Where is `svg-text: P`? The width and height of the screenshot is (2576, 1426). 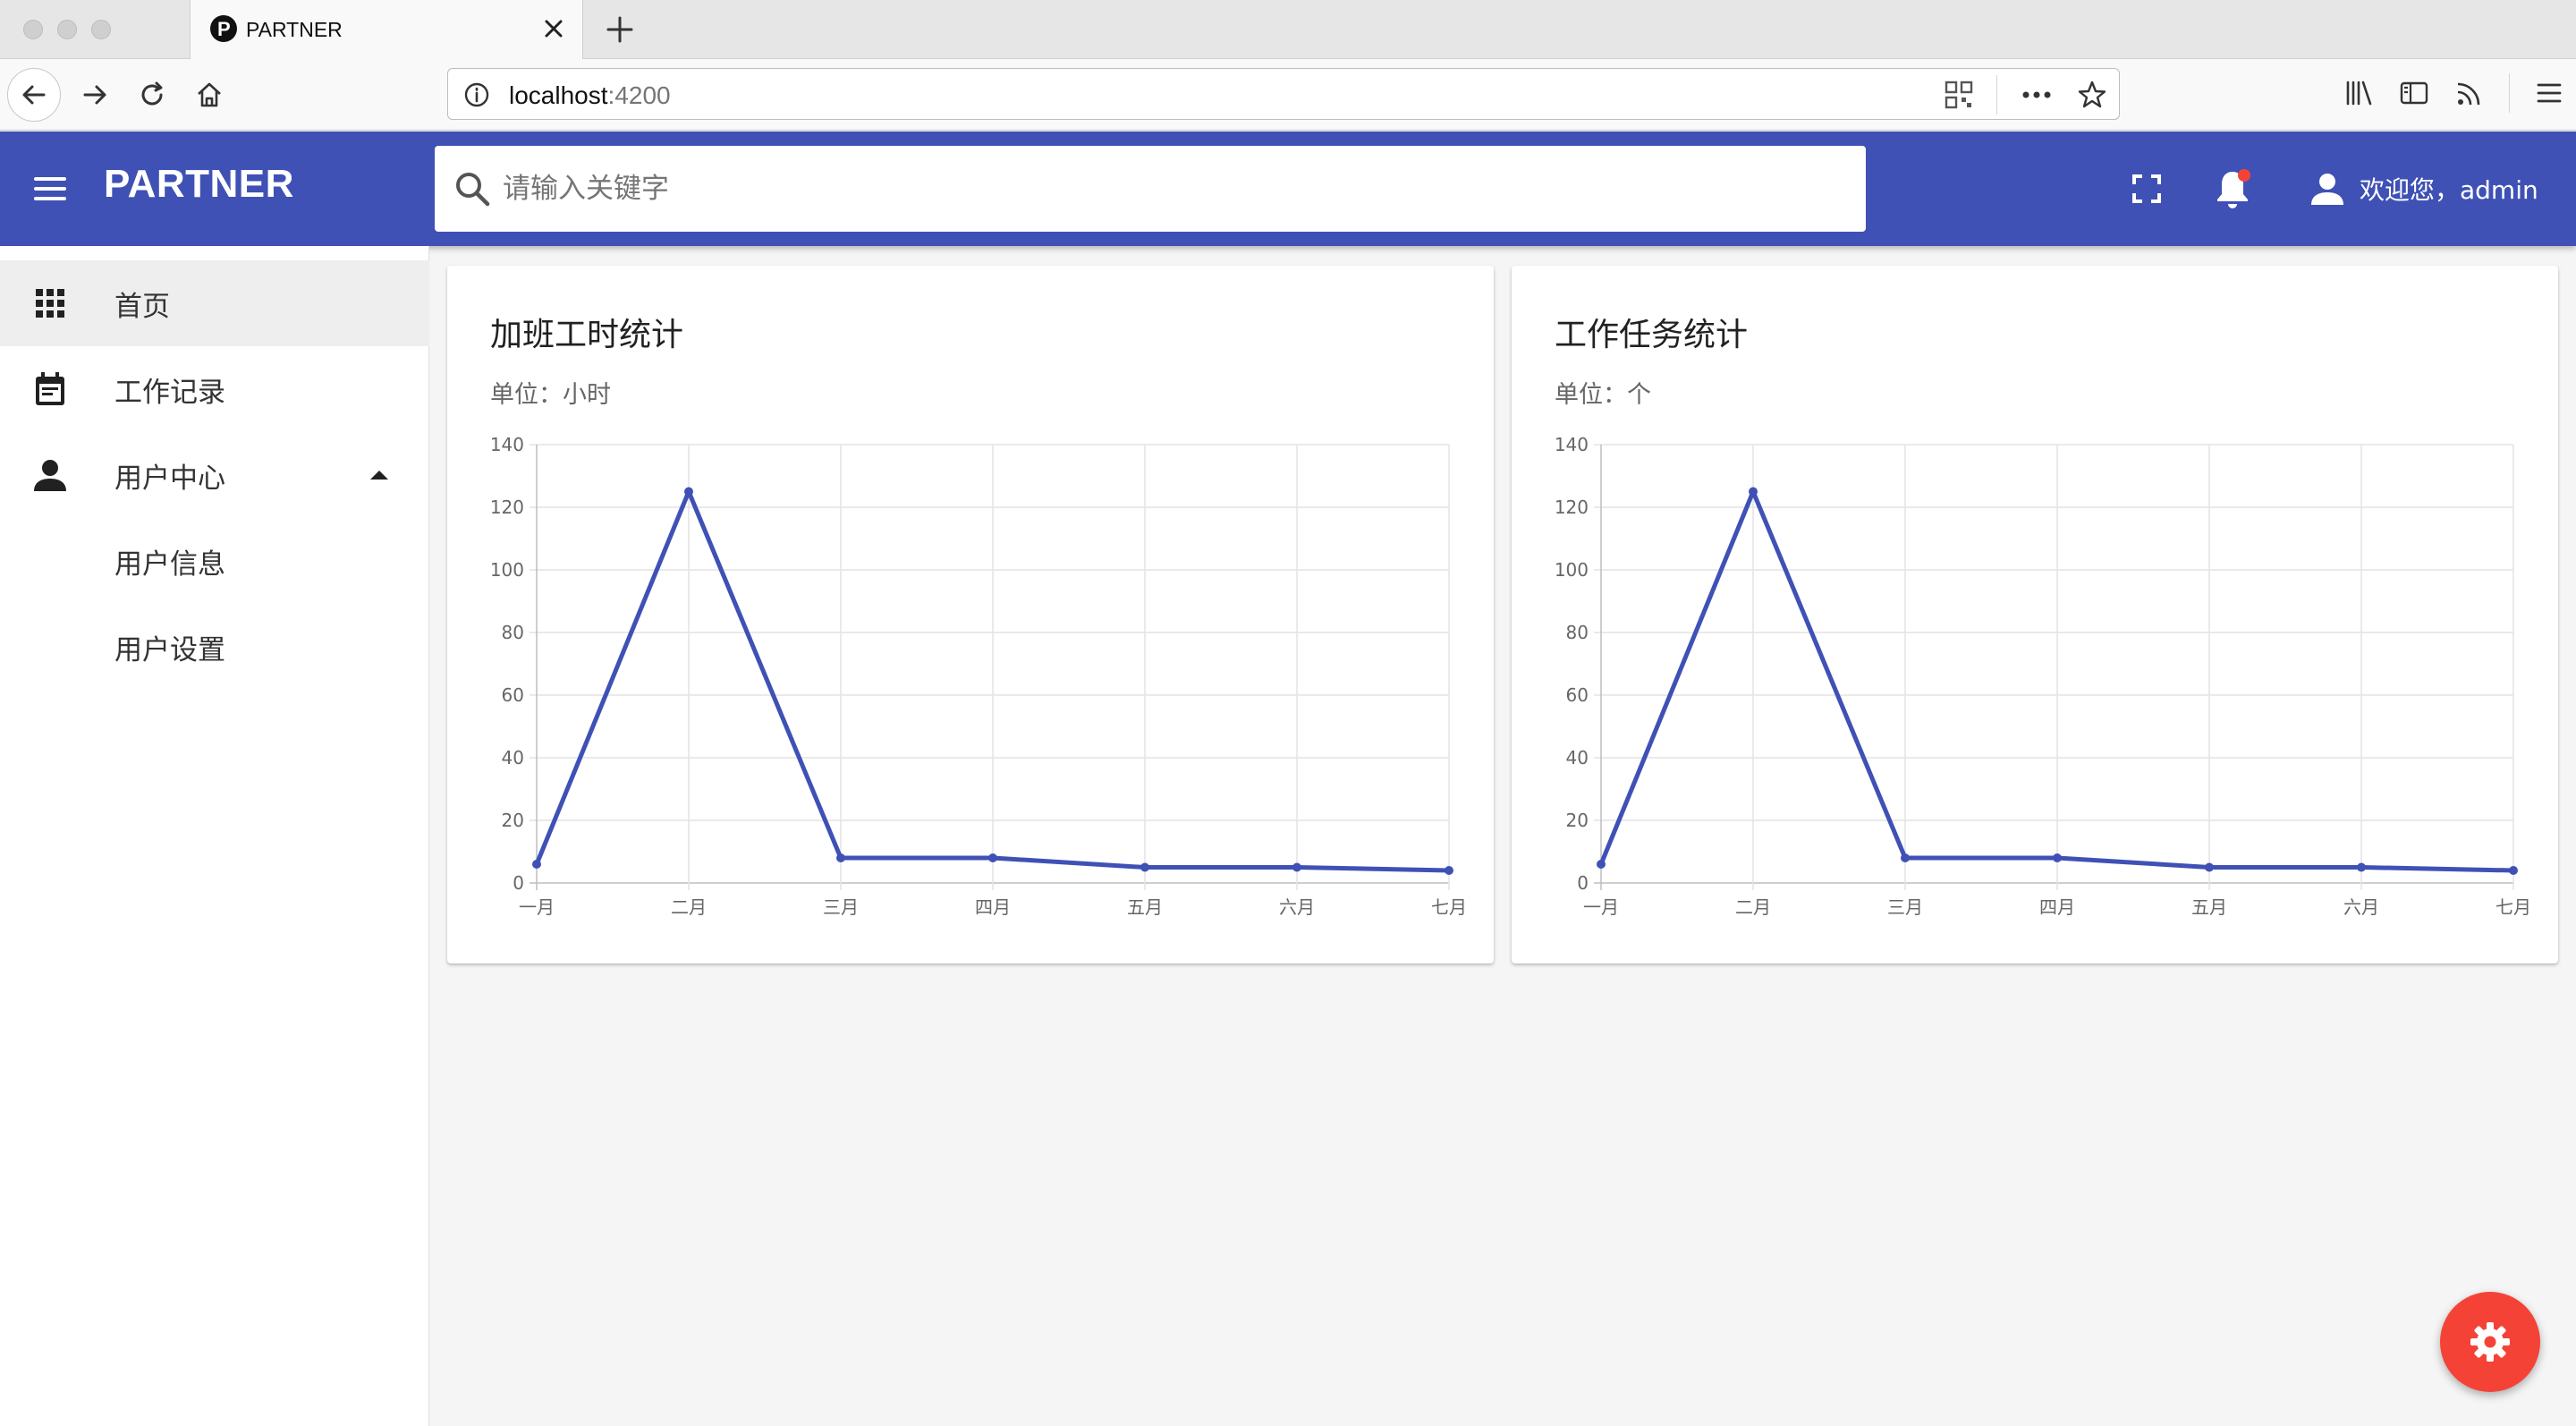
svg-text: P is located at coordinates (224, 29).